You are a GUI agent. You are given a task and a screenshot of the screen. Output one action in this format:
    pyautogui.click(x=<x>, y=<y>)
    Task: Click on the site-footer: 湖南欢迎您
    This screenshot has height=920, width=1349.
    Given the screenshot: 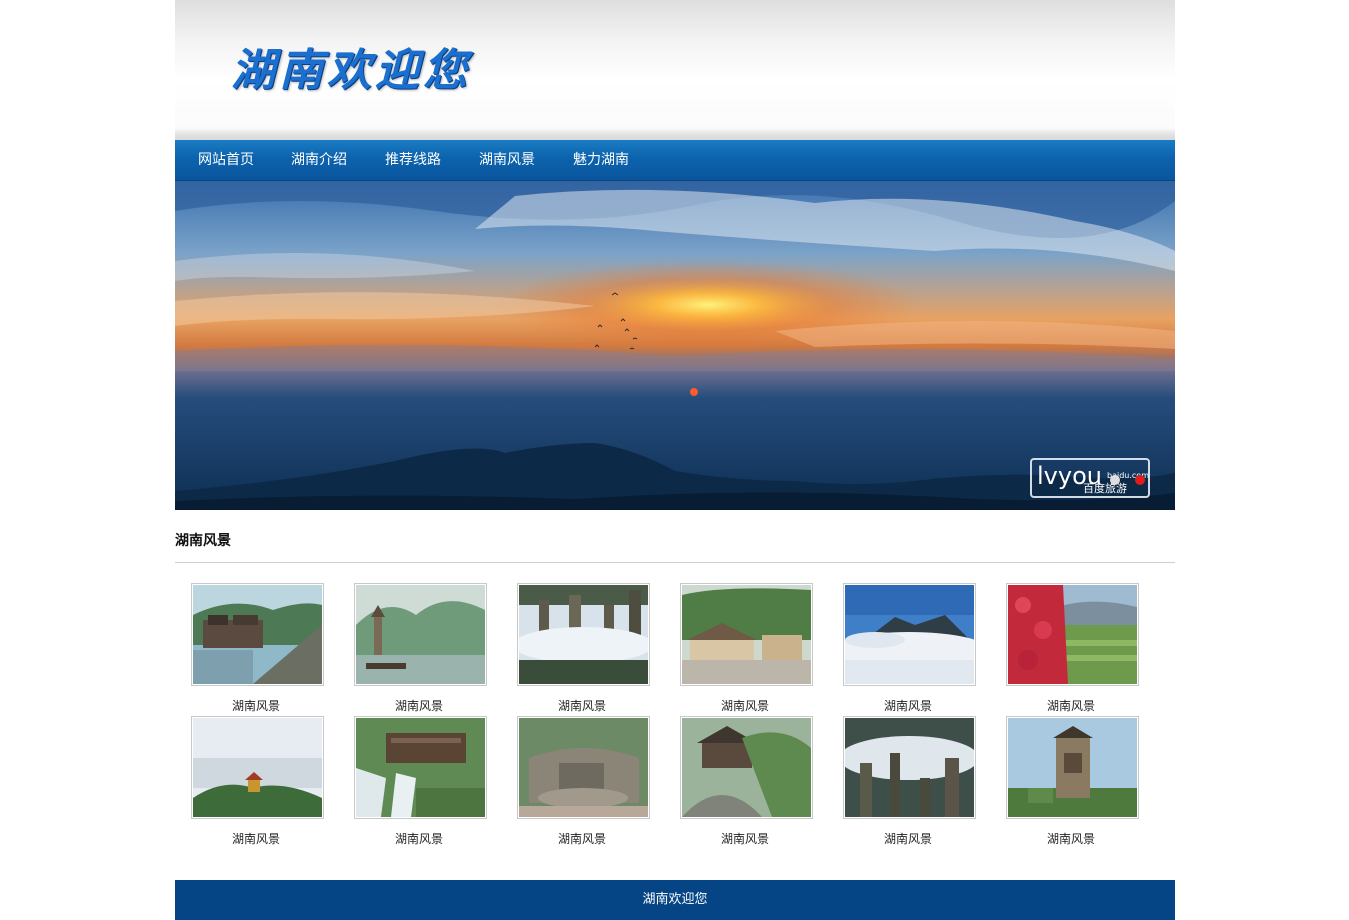 What is the action you would take?
    pyautogui.click(x=675, y=900)
    